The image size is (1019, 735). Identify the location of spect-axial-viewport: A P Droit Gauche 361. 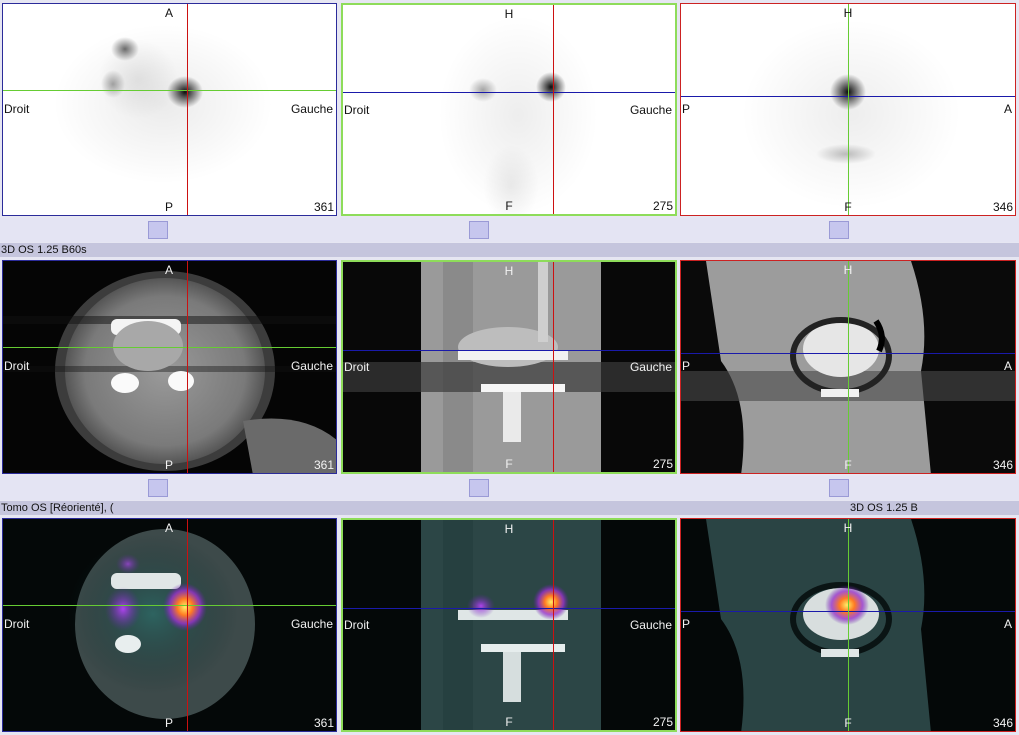
(169, 109).